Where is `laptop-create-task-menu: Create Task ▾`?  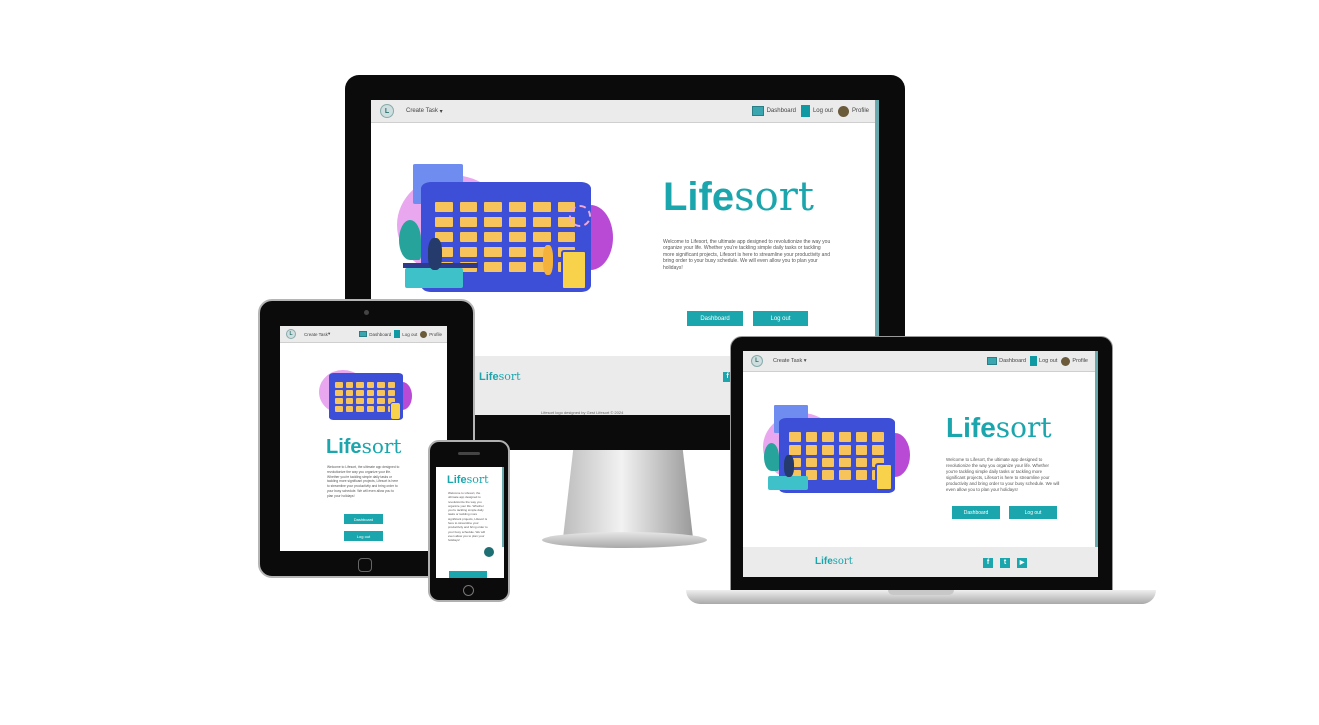
laptop-create-task-menu: Create Task ▾ is located at coordinates (790, 361).